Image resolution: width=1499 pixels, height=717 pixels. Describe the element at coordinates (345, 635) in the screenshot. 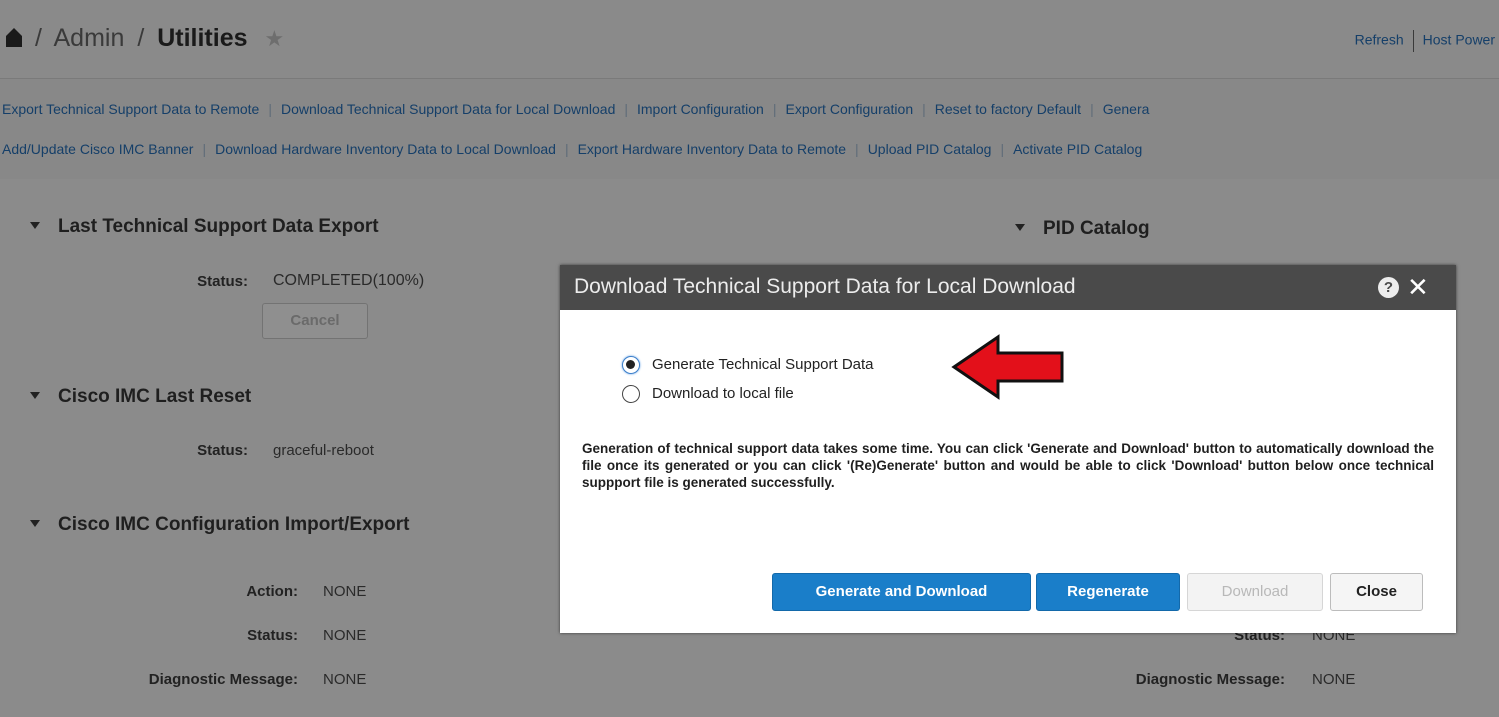

I see `config-status-value: NONE` at that location.